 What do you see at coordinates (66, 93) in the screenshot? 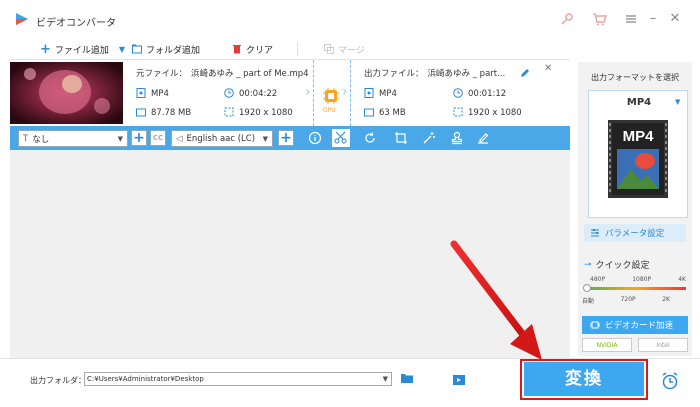
I see `video-thumbnail` at bounding box center [66, 93].